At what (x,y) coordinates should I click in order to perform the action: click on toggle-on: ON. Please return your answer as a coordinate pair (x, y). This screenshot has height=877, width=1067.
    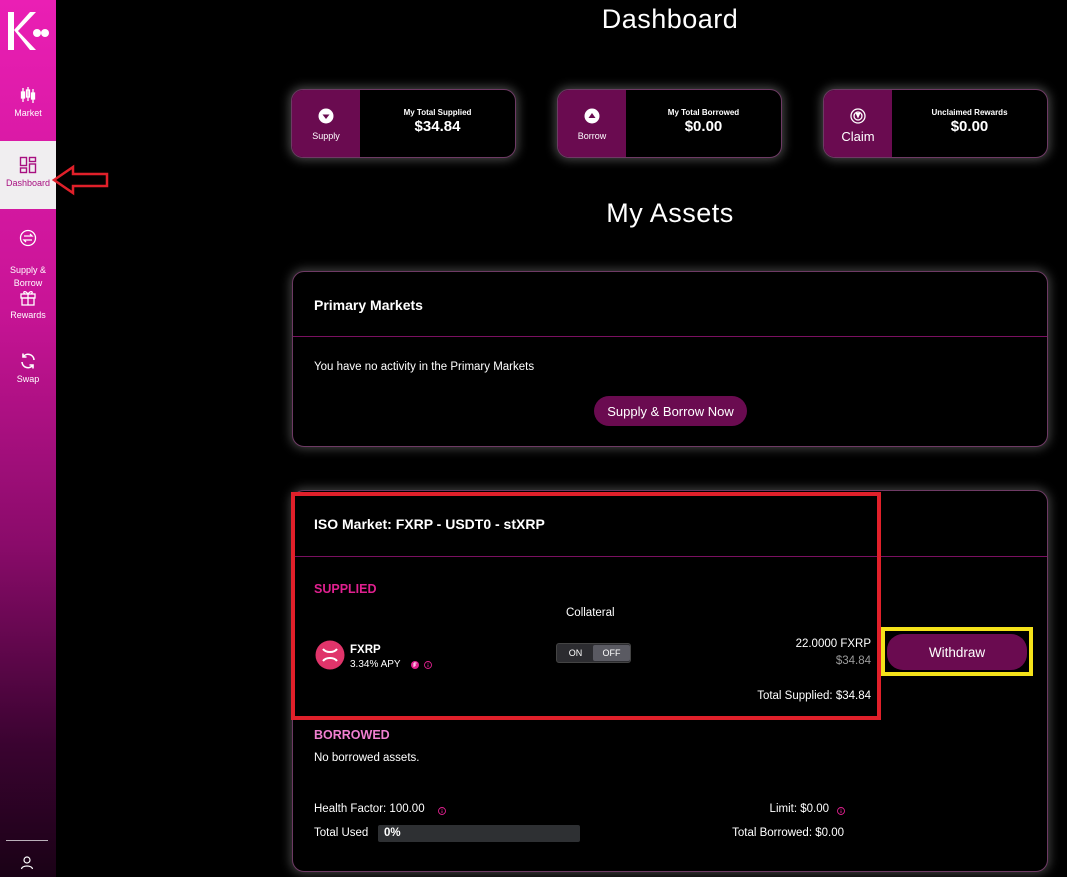
    Looking at the image, I should click on (575, 653).